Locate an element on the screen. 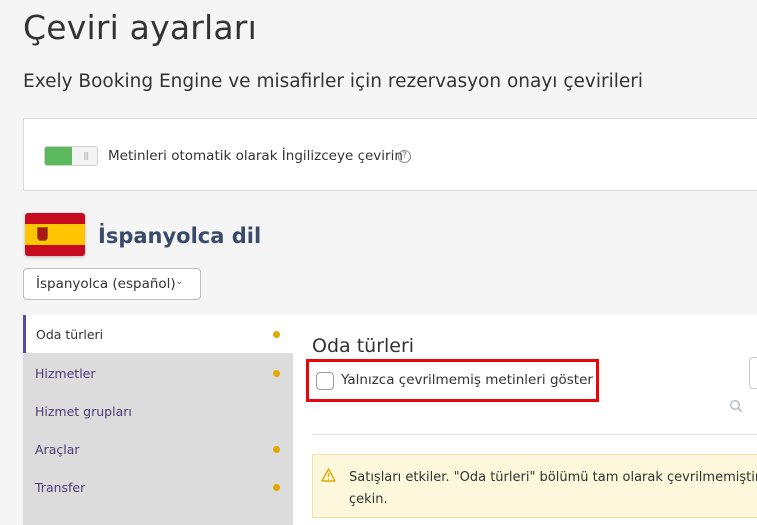 The image size is (757, 525). auto-translate-toggle: ||| is located at coordinates (71, 156).